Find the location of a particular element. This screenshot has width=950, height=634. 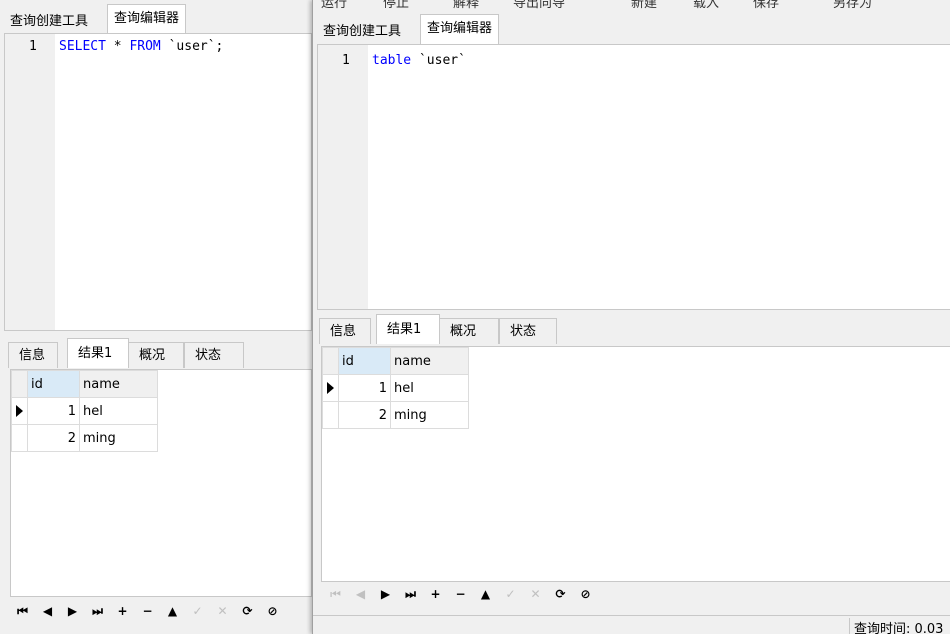

sql-keyword: table is located at coordinates (392, 60).